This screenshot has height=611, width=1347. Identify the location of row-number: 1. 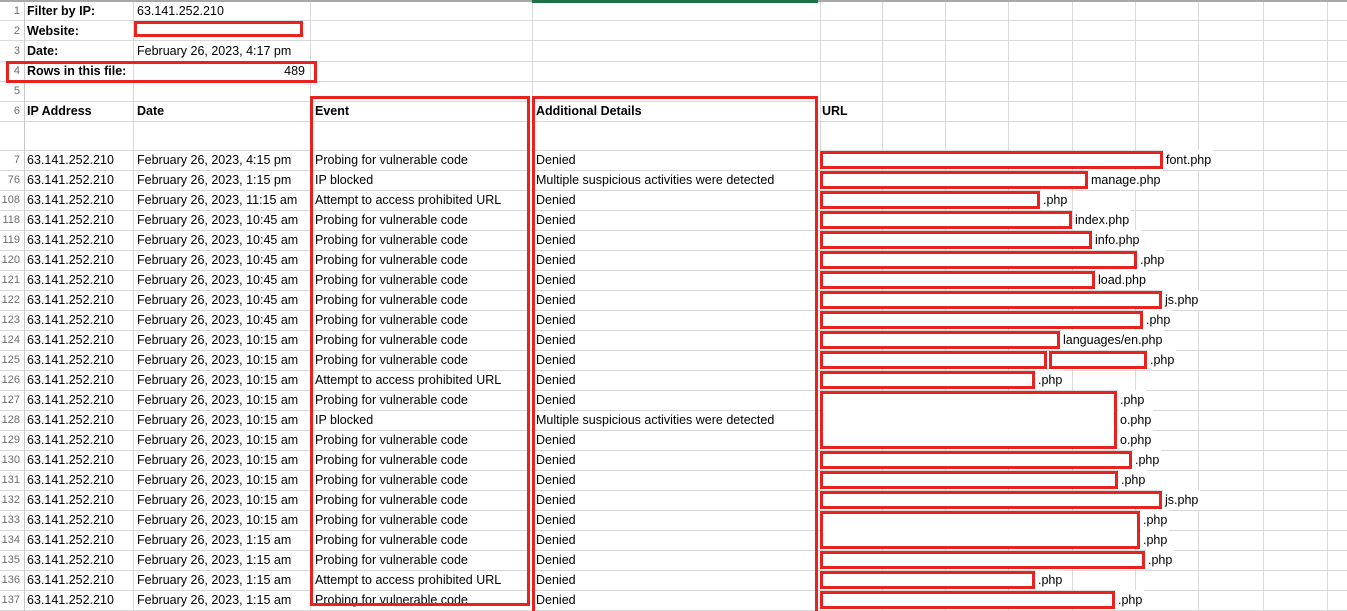
(10, 11).